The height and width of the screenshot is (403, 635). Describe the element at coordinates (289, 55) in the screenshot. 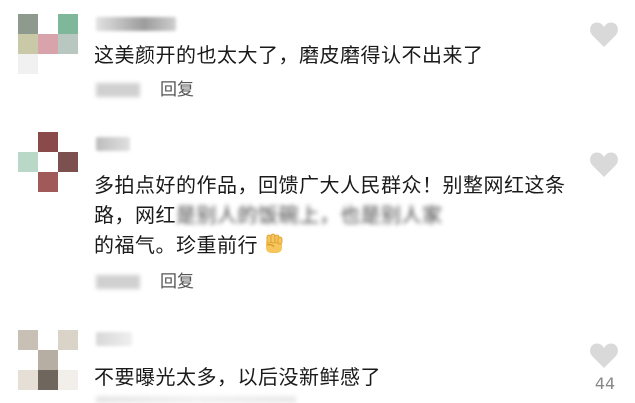

I see `comment-text: 这美颜开的也太大了，磨皮磨得认不出来了` at that location.